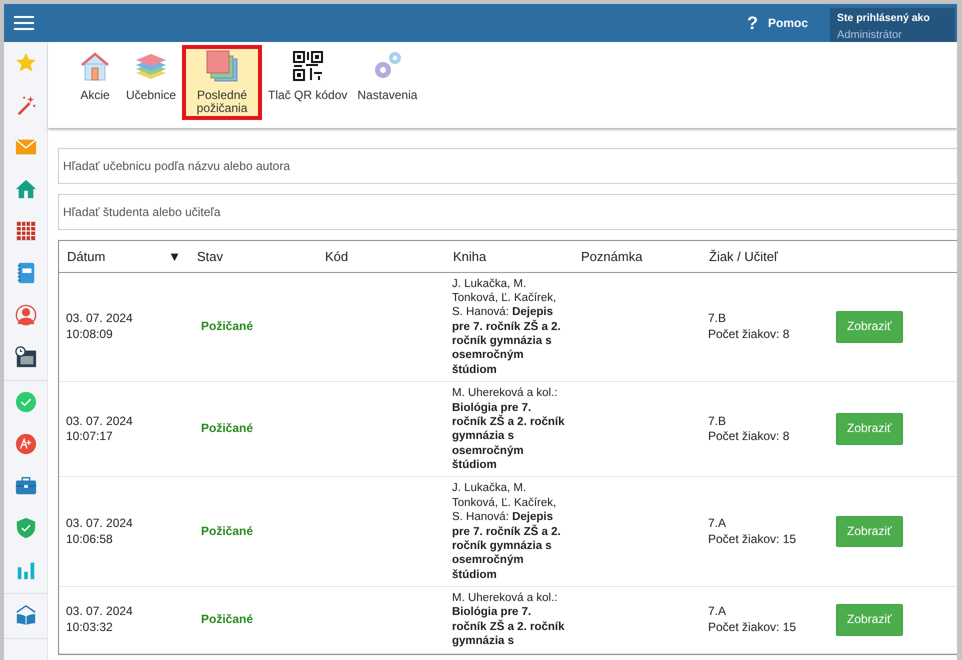 The height and width of the screenshot is (660, 962). Describe the element at coordinates (387, 75) in the screenshot. I see `toolbar-button: Nastavenia` at that location.